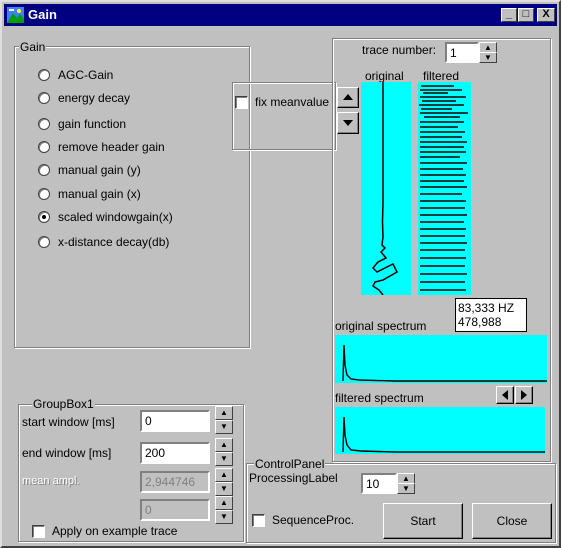 The height and width of the screenshot is (548, 561). I want to click on filtered-trace-svg, so click(443, 188).